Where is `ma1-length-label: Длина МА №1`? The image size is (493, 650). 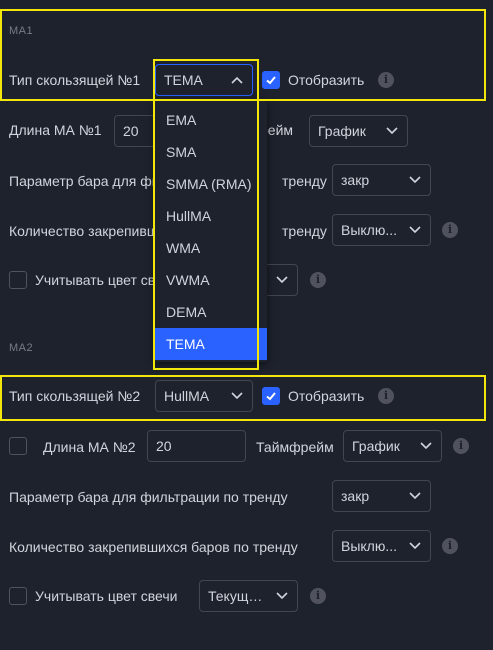 ma1-length-label: Длина МА №1 is located at coordinates (55, 130).